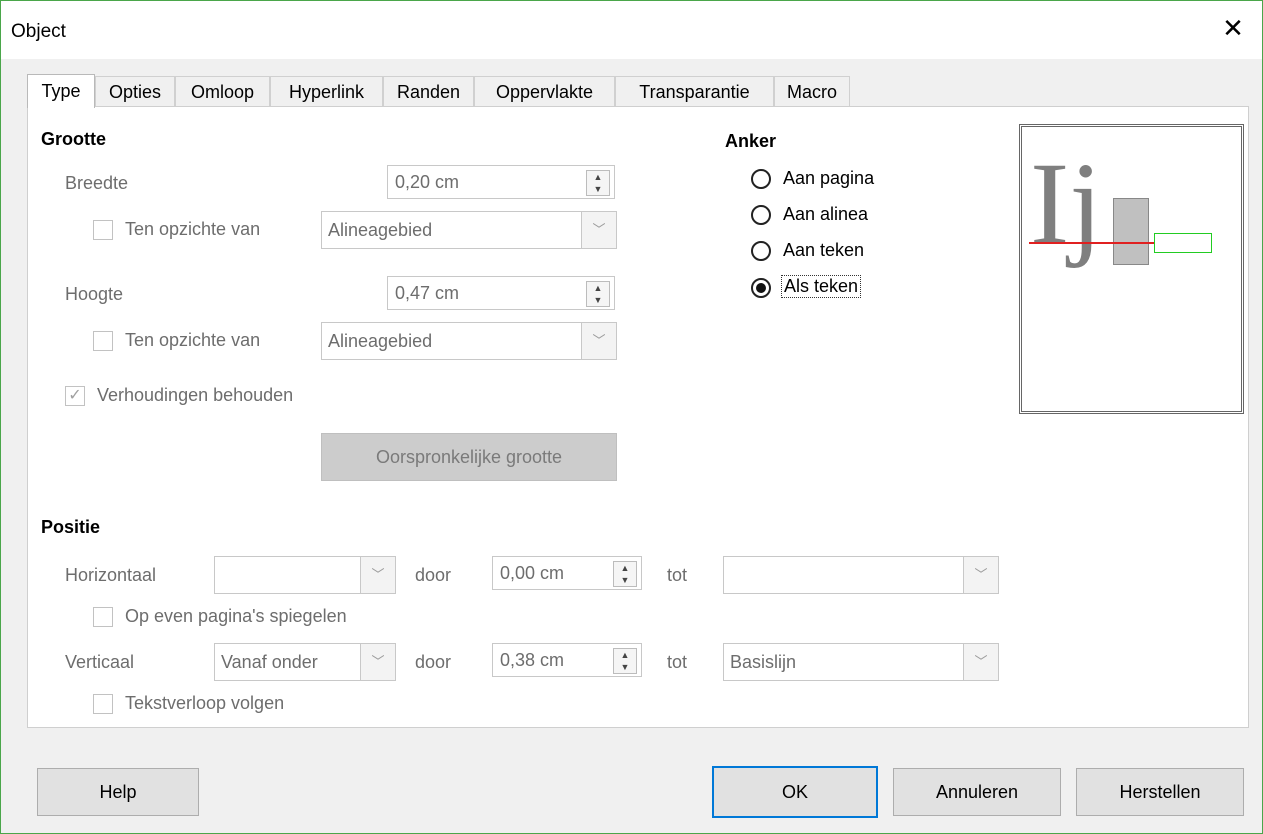 This screenshot has height=834, width=1263. What do you see at coordinates (118, 792) in the screenshot?
I see `help-button: Help` at bounding box center [118, 792].